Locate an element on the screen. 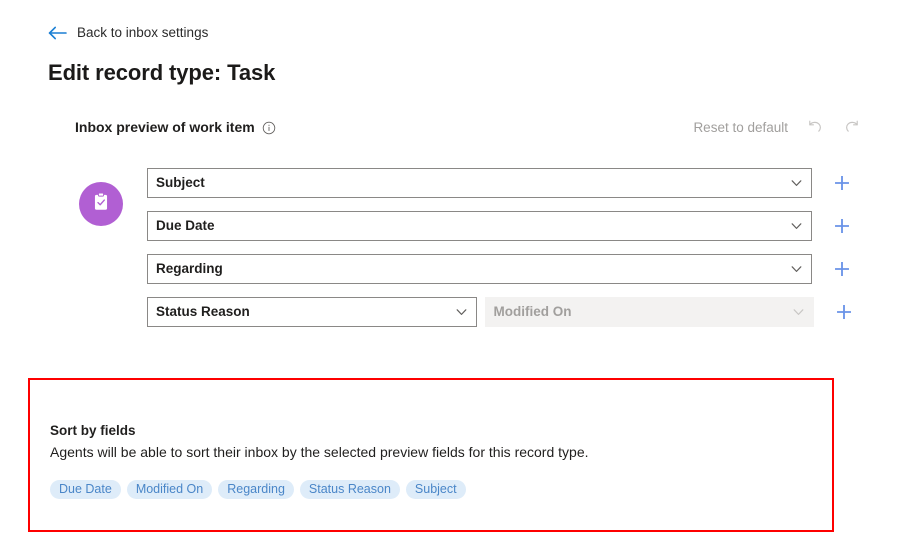  preview-field-select-1: Subject is located at coordinates (479, 183).